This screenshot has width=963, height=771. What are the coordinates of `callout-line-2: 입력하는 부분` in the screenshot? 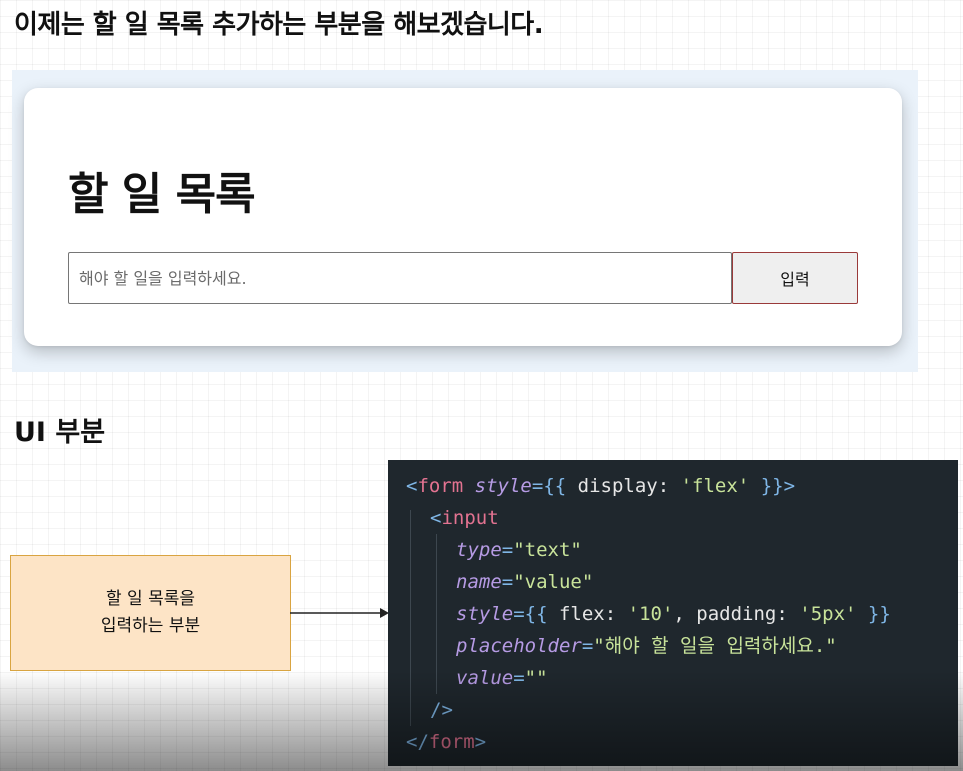 It's located at (150, 626).